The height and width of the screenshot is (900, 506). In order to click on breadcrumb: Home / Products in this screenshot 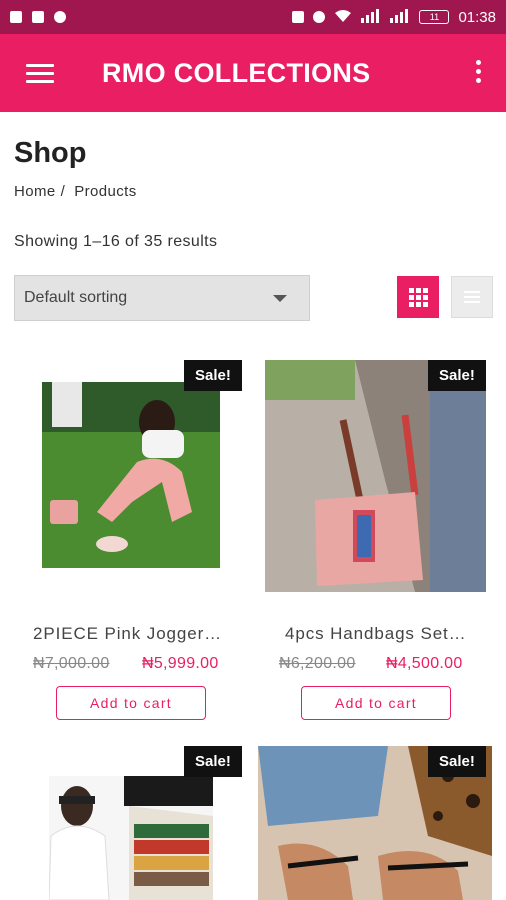, I will do `click(75, 191)`.